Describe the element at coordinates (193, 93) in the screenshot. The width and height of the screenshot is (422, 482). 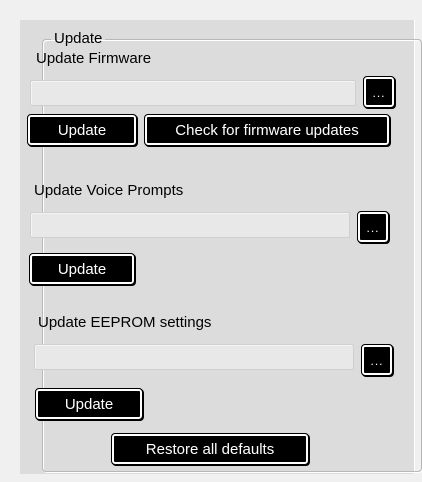
I see `firmware-path-field` at that location.